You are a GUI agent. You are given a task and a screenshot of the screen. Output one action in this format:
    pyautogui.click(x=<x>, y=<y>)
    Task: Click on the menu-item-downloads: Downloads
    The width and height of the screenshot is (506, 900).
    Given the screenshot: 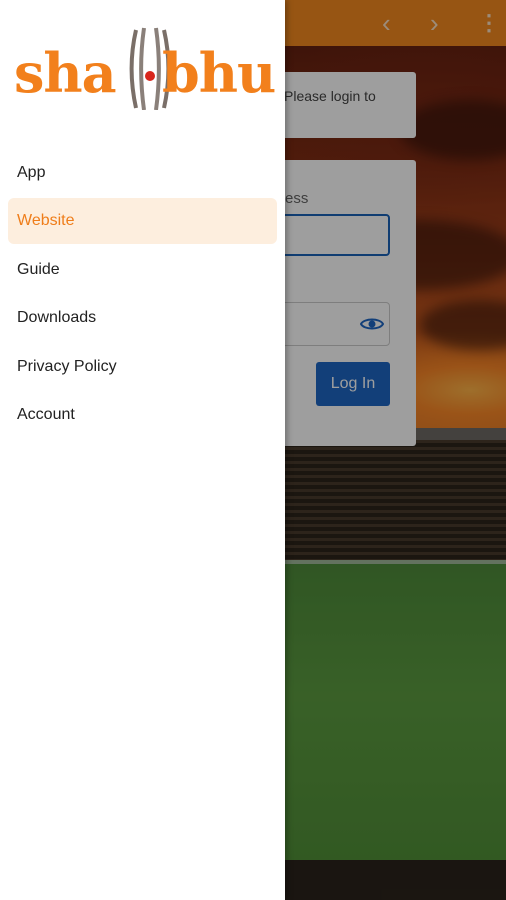 What is the action you would take?
    pyautogui.click(x=142, y=318)
    